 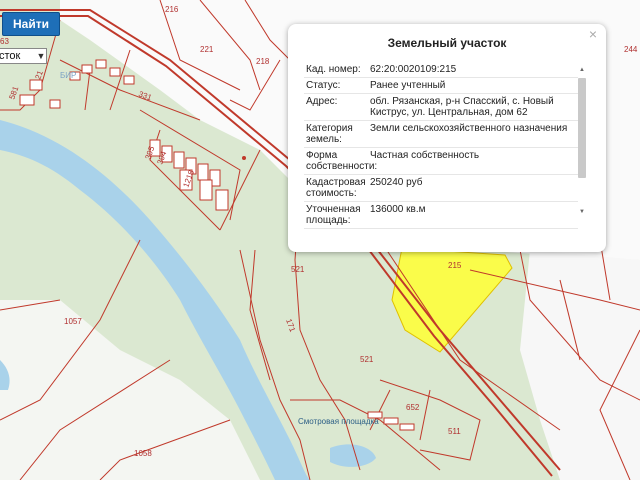 What do you see at coordinates (367, 359) in the screenshot?
I see `label-521-b: 521` at bounding box center [367, 359].